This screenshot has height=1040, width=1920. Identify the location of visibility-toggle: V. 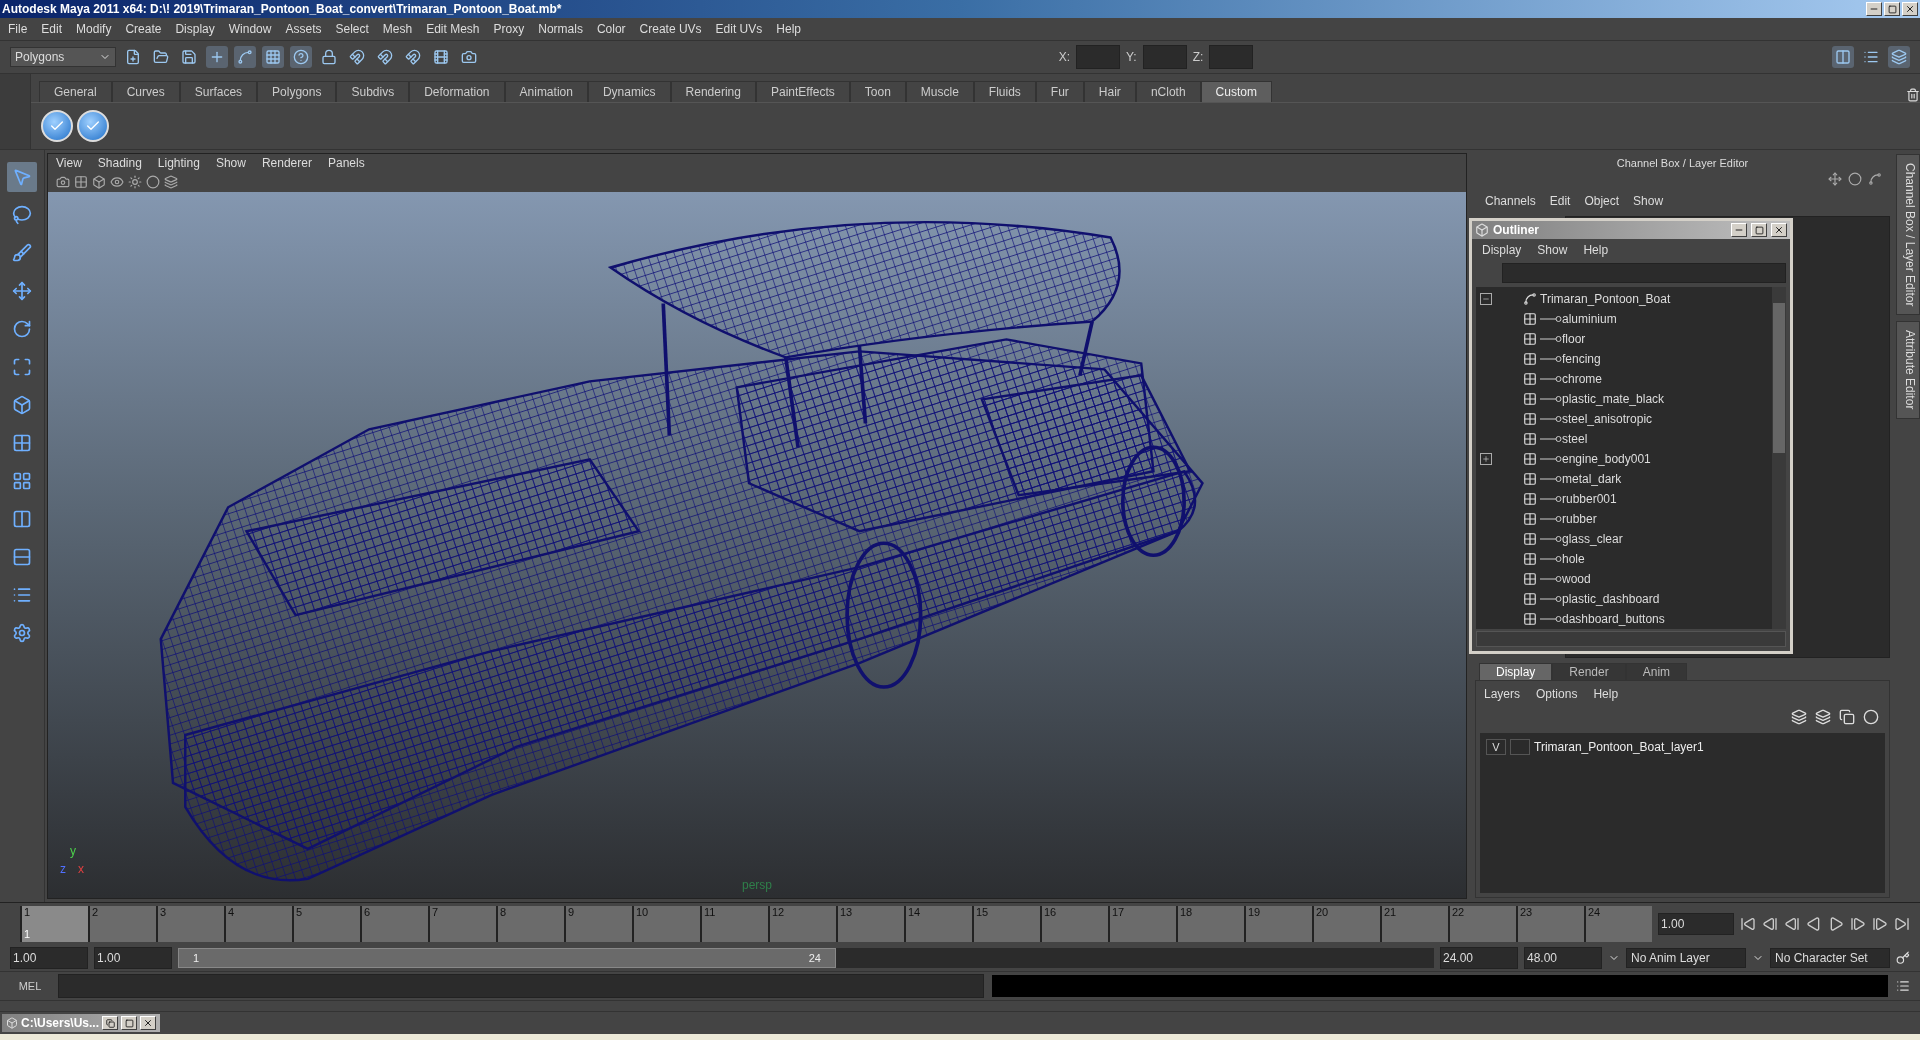
(1496, 747).